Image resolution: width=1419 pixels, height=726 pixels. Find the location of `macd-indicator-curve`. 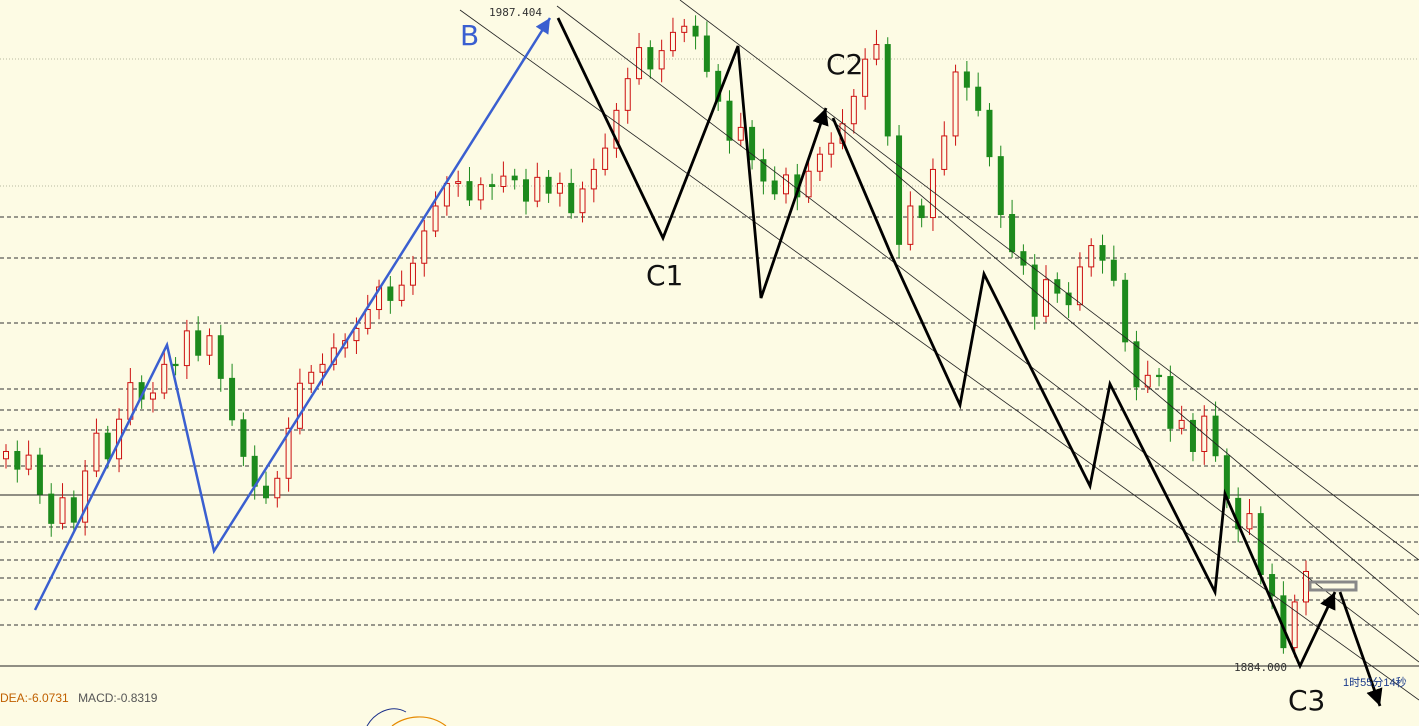

macd-indicator-curve is located at coordinates (406, 717).